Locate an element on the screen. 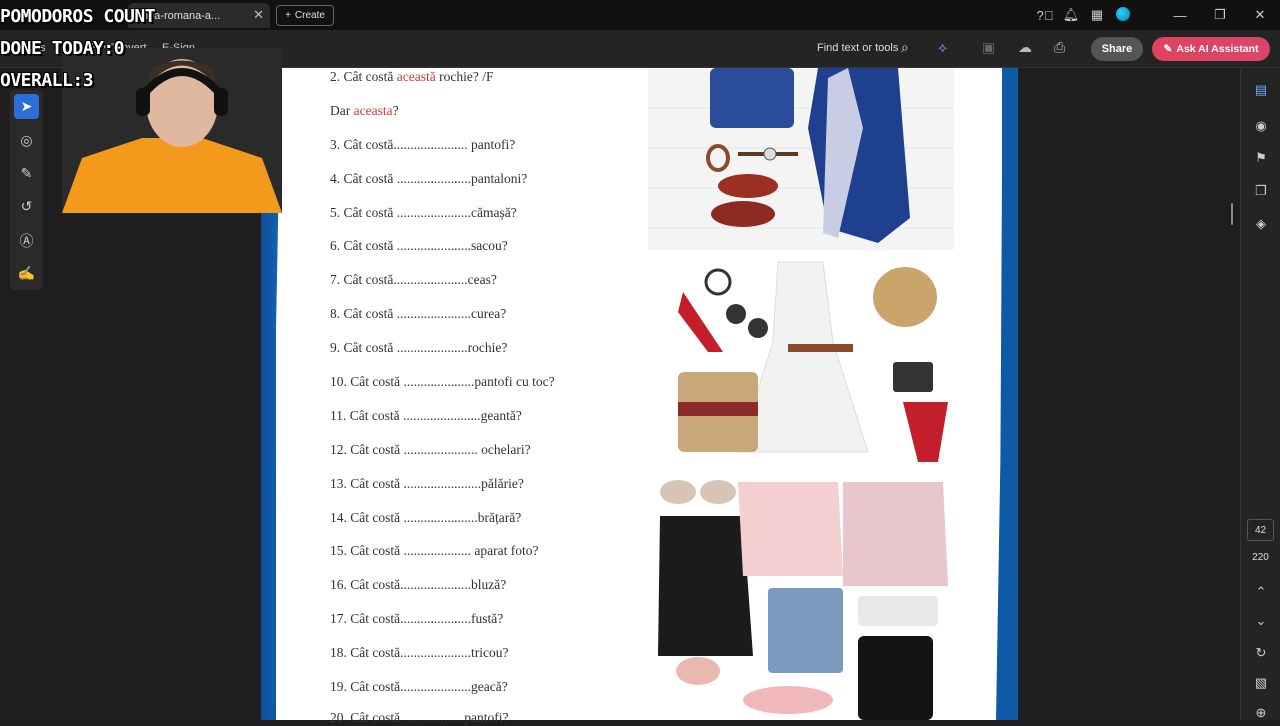 Image resolution: width=1280 pixels, height=726 pixels. highlighted-word: aceasta is located at coordinates (373, 110).